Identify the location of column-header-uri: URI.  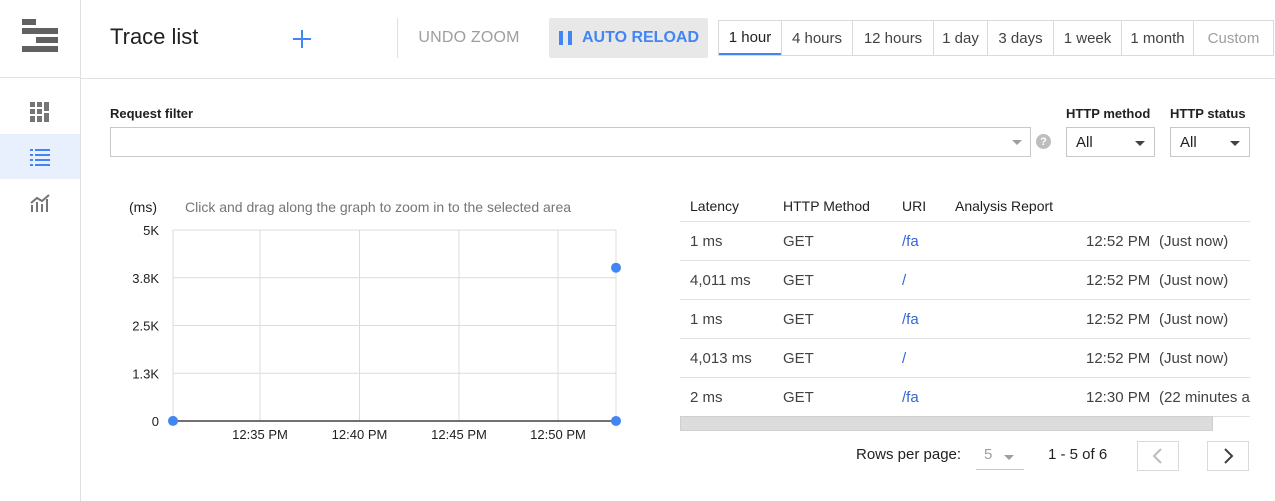
(914, 206).